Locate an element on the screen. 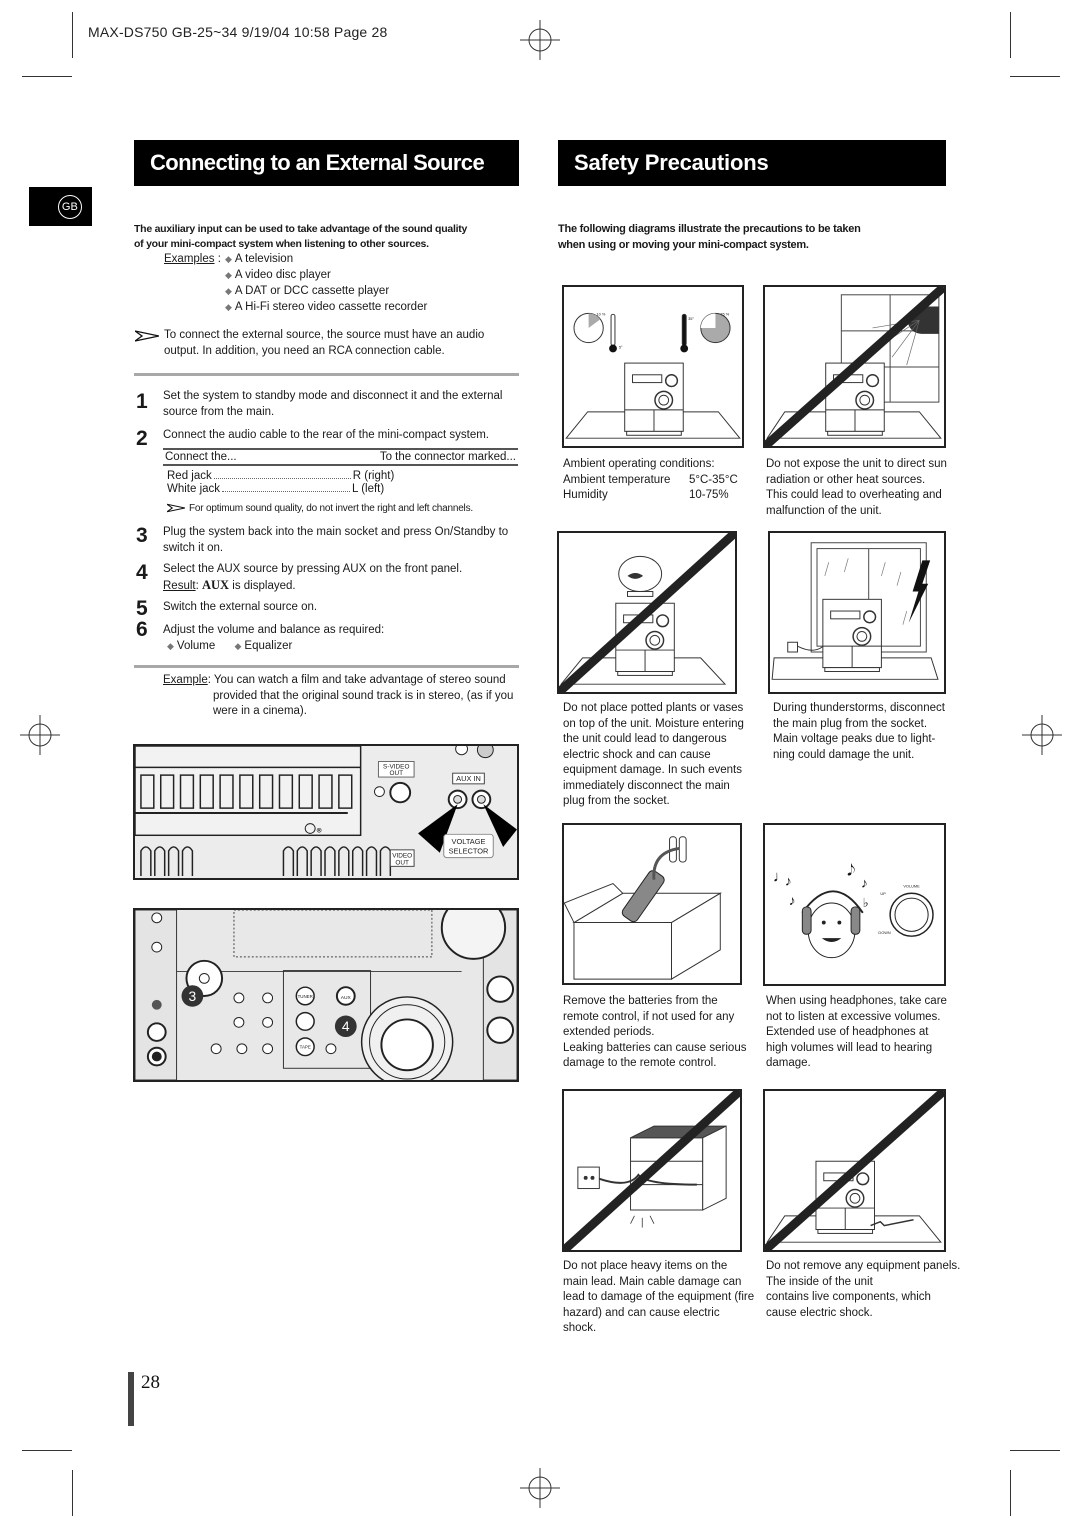 This screenshot has width=1080, height=1528. step-line: Switch the external source on. is located at coordinates (240, 607).